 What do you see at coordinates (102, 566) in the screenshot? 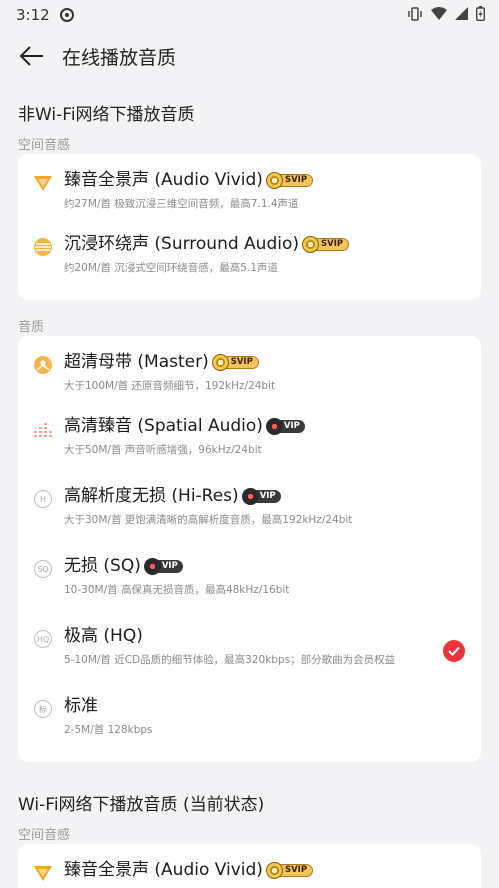
I see `option-title: 无损 (SQ)` at bounding box center [102, 566].